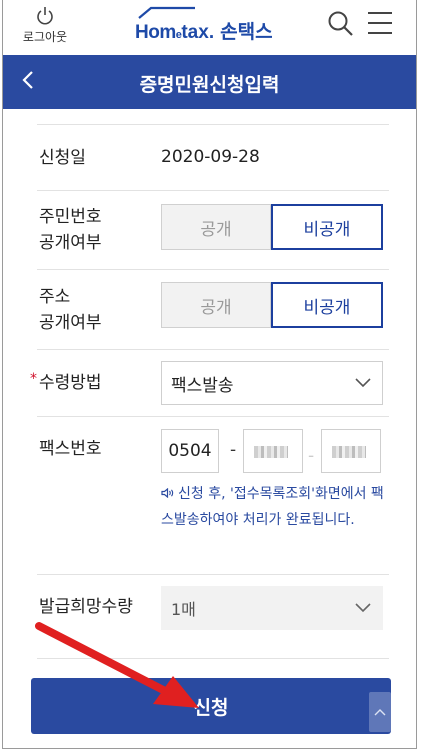 This screenshot has width=421, height=751. What do you see at coordinates (33, 379) in the screenshot?
I see `required-mark: *` at bounding box center [33, 379].